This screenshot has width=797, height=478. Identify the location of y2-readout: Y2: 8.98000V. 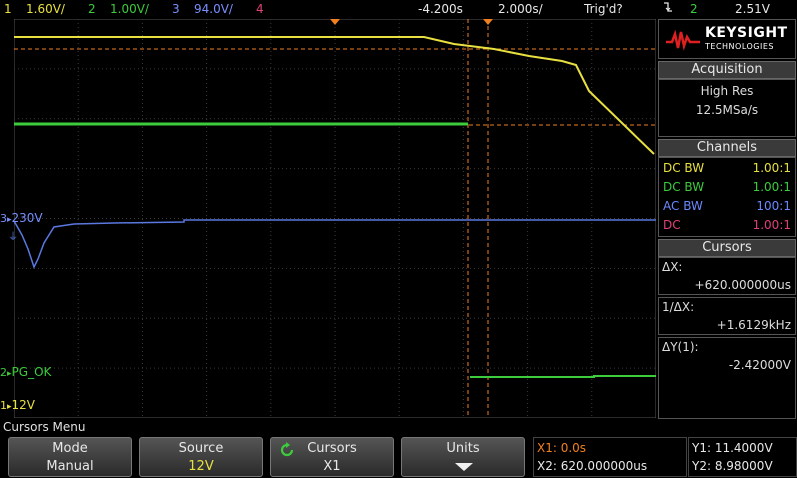
(732, 466).